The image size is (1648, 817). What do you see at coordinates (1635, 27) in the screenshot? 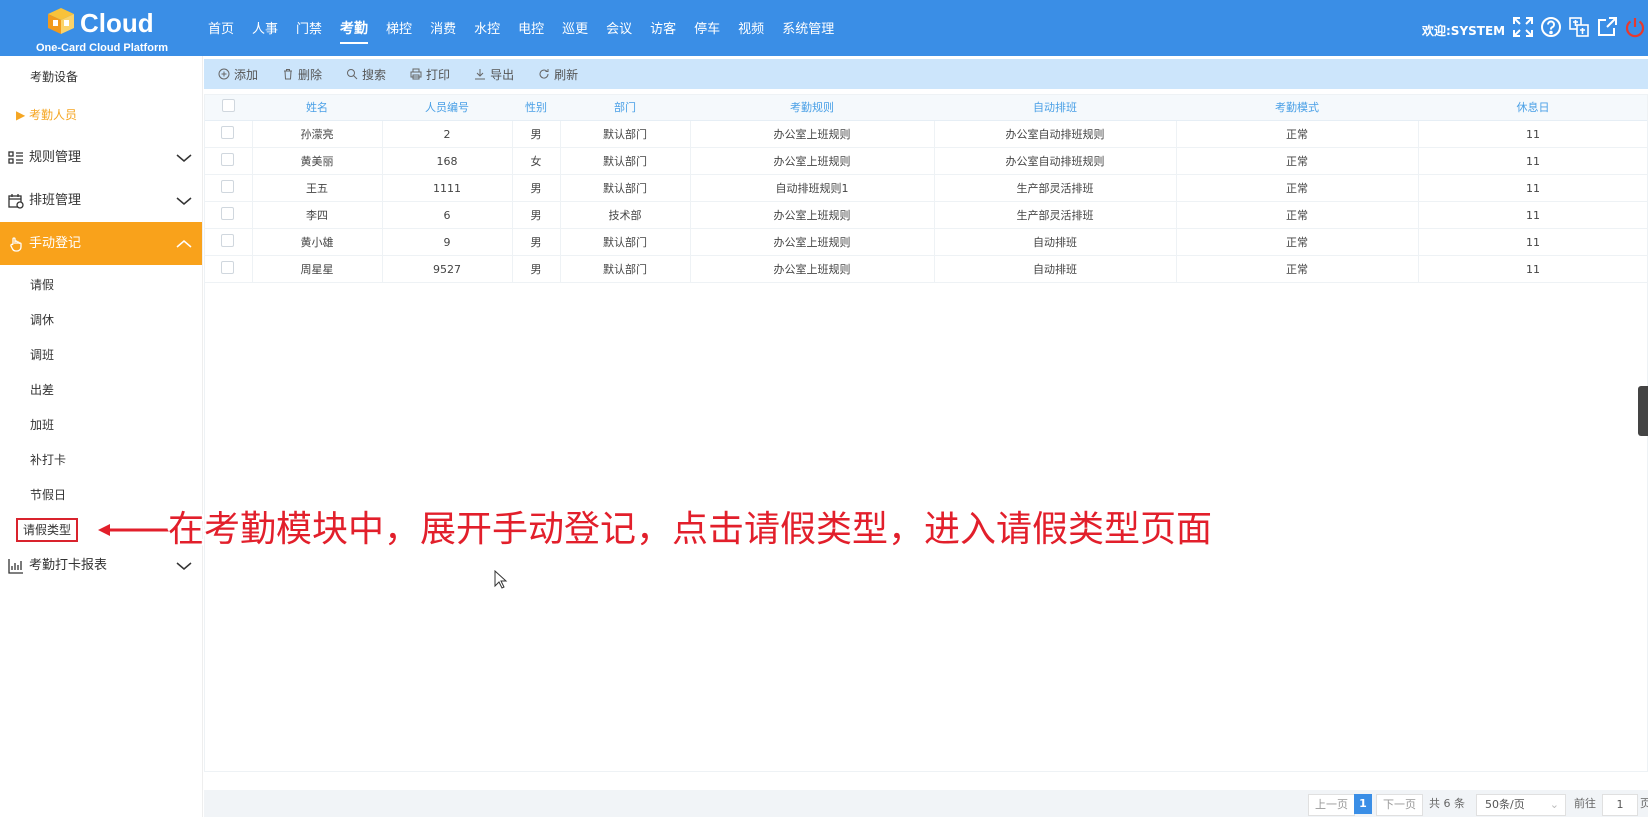
I see `power-icon` at bounding box center [1635, 27].